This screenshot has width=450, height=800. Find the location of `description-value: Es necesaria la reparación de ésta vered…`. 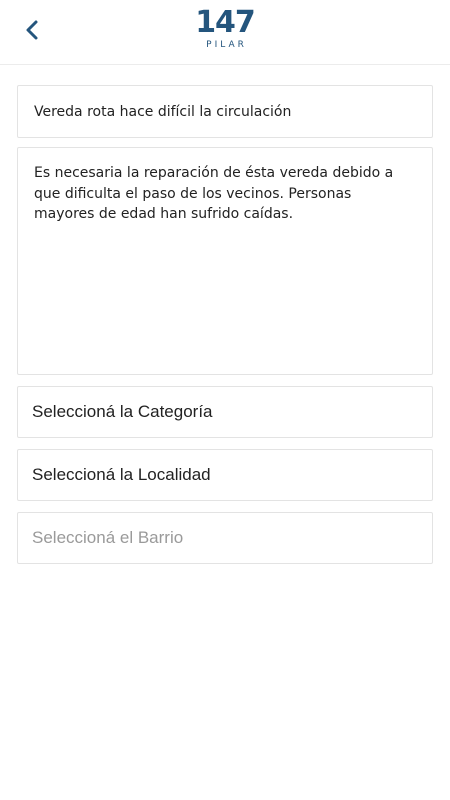

description-value: Es necesaria la reparación de ésta vered… is located at coordinates (214, 193).